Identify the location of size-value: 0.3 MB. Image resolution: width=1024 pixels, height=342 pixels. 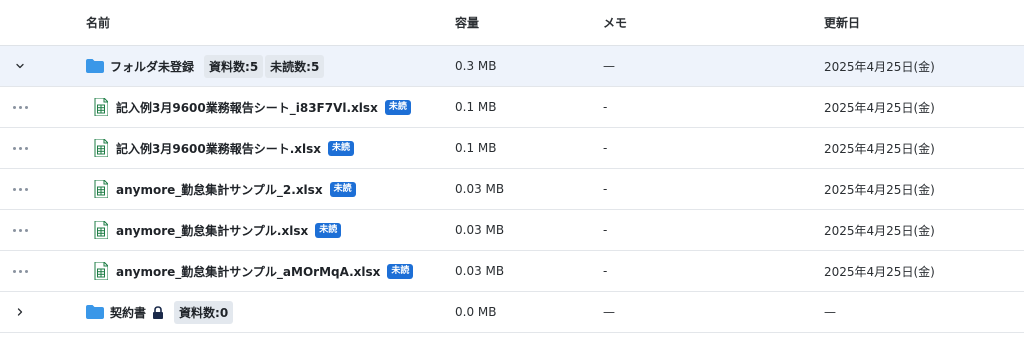
(476, 66).